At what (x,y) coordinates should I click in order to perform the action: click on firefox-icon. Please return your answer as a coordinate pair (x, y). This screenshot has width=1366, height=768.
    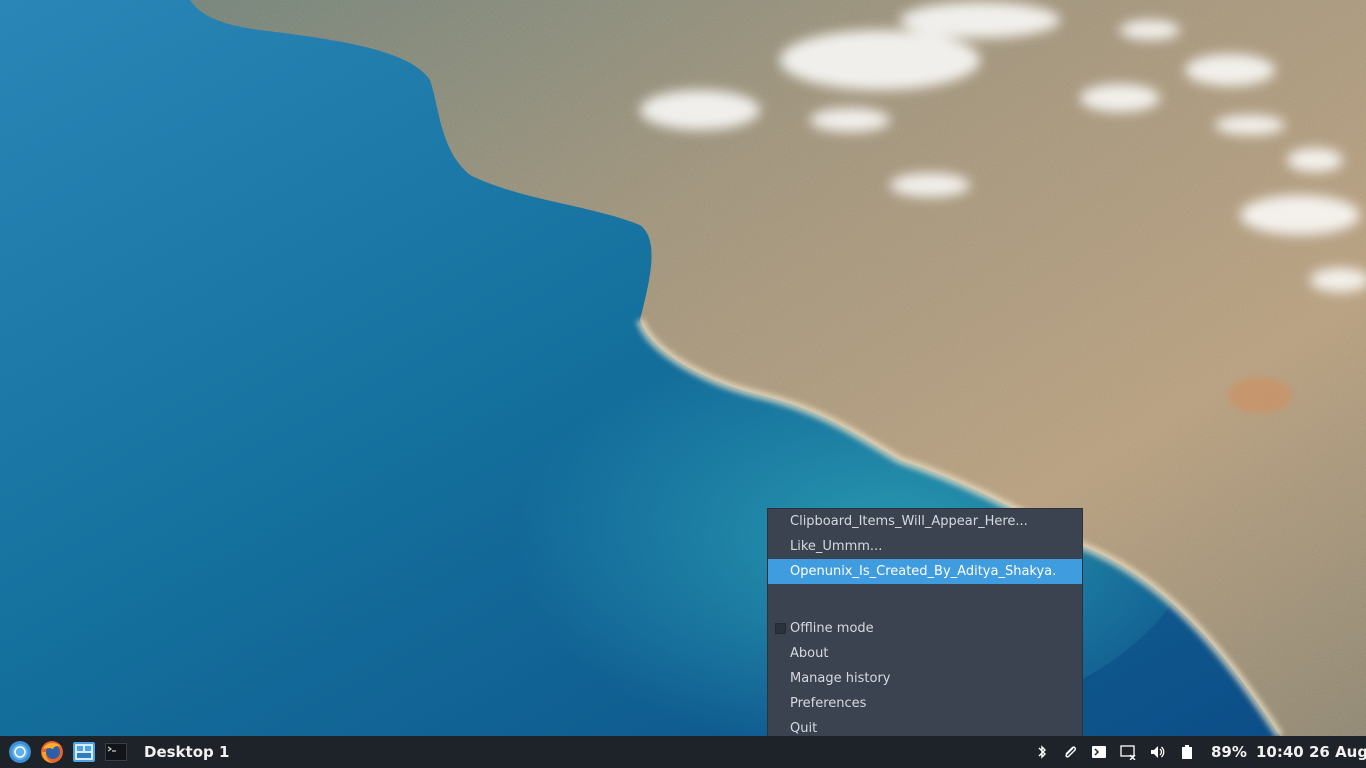
    Looking at the image, I should click on (52, 752).